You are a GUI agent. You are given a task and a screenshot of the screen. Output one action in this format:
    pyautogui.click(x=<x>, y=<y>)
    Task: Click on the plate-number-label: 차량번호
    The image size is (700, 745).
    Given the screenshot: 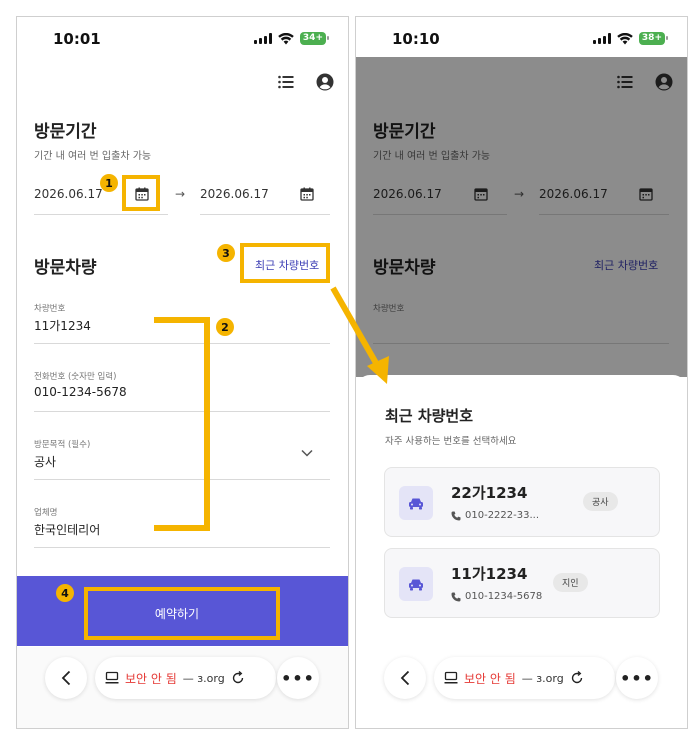 What is the action you would take?
    pyautogui.click(x=50, y=309)
    